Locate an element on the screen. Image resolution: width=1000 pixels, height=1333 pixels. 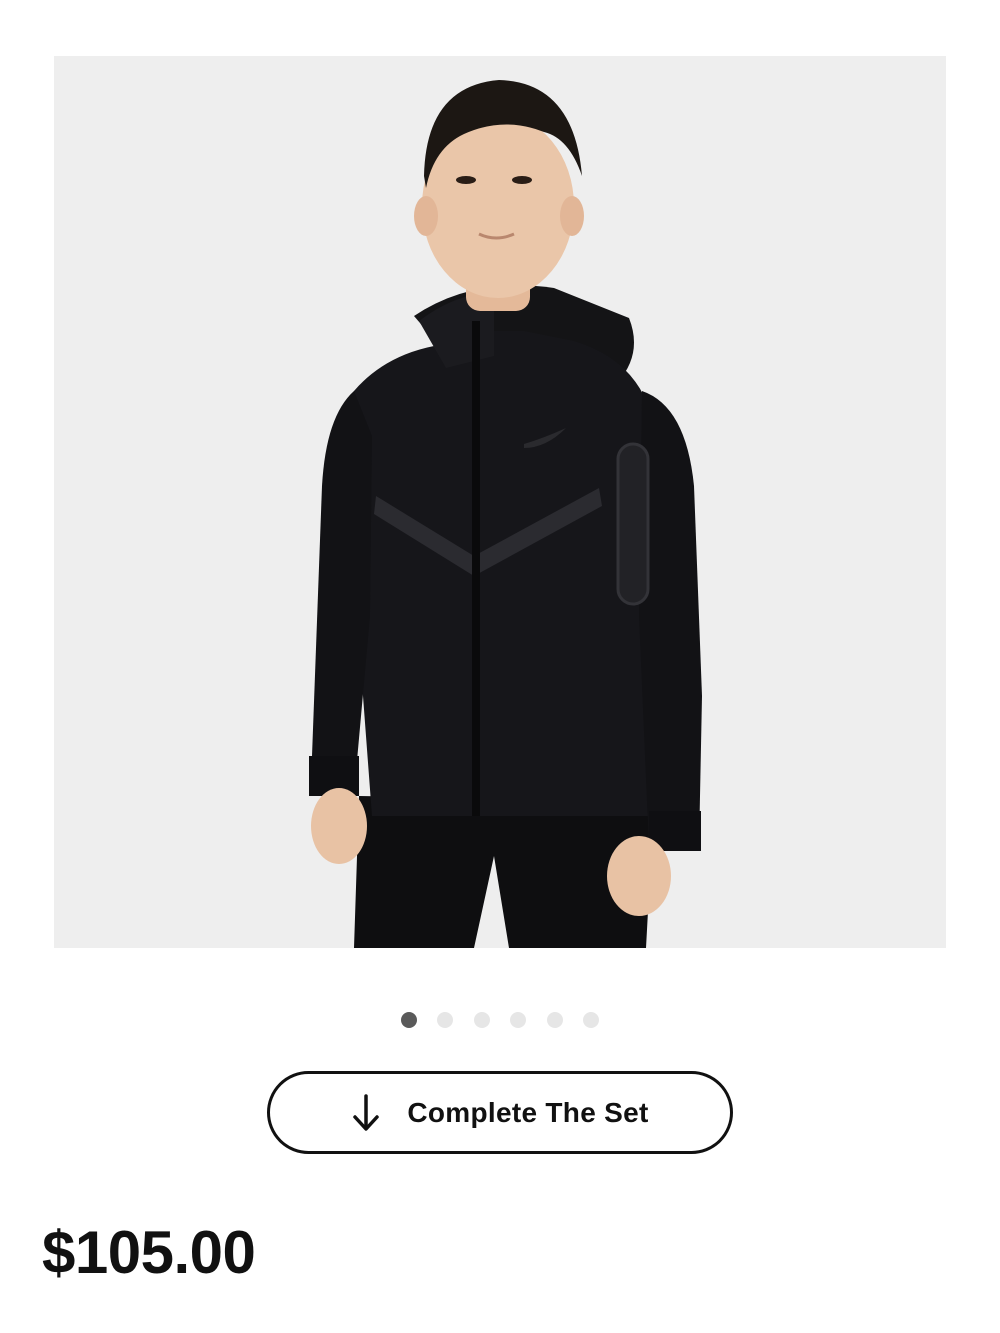
image-carousel-indicators is located at coordinates (500, 1021).